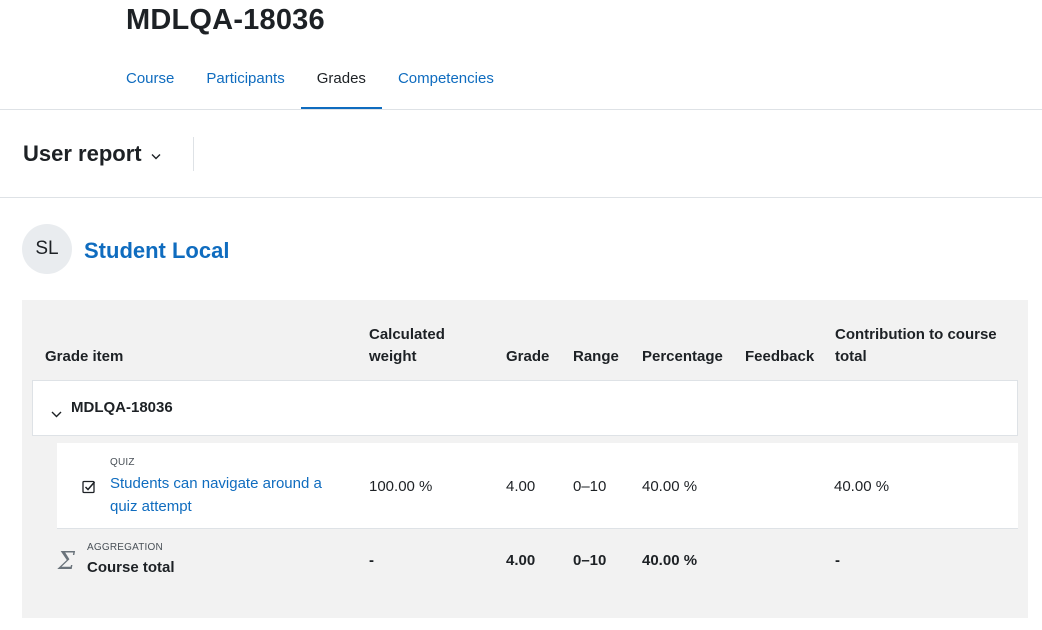  I want to click on item-contribution: 40.00 %, so click(862, 486).